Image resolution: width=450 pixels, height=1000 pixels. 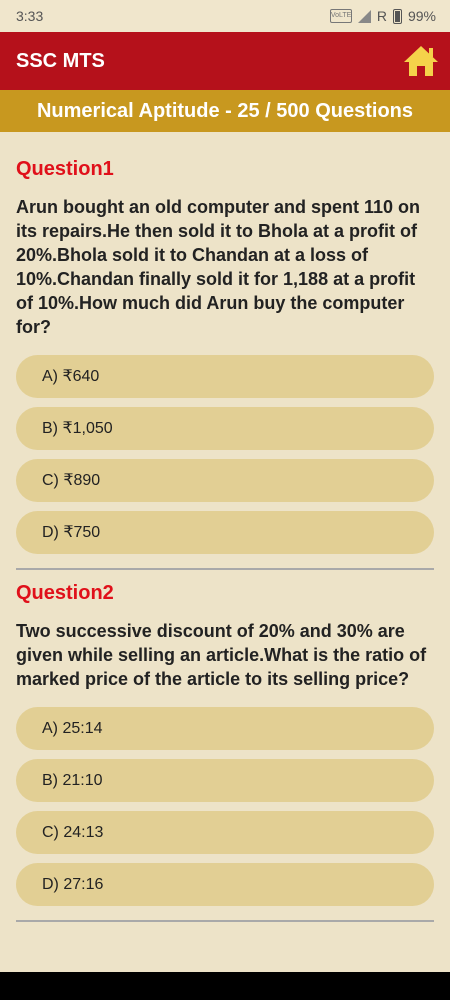 What do you see at coordinates (421, 61) in the screenshot?
I see `home-icon` at bounding box center [421, 61].